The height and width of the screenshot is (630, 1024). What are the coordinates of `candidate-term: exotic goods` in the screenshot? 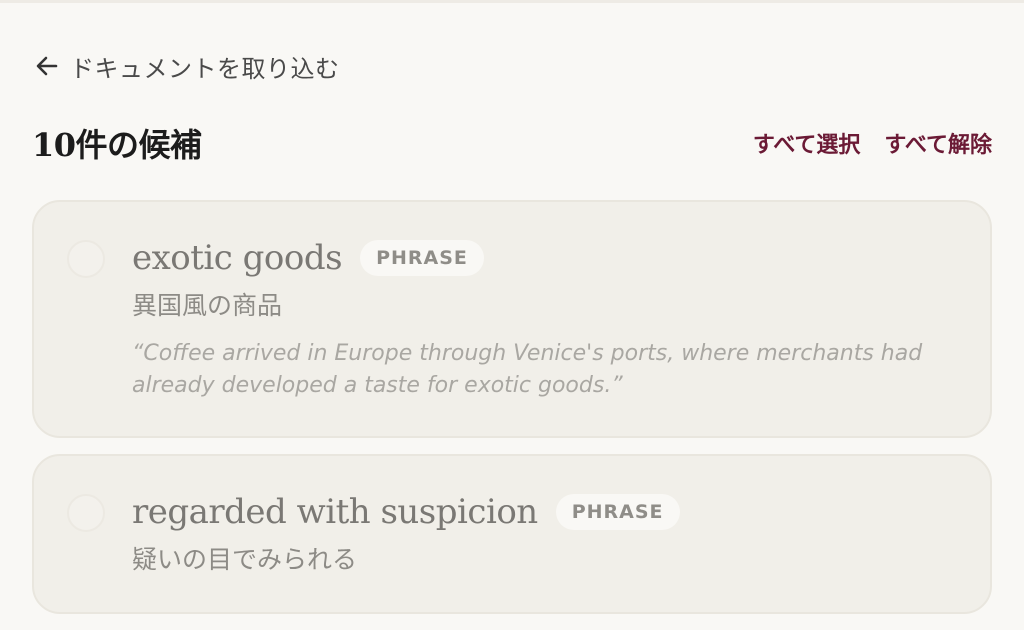 It's located at (237, 258).